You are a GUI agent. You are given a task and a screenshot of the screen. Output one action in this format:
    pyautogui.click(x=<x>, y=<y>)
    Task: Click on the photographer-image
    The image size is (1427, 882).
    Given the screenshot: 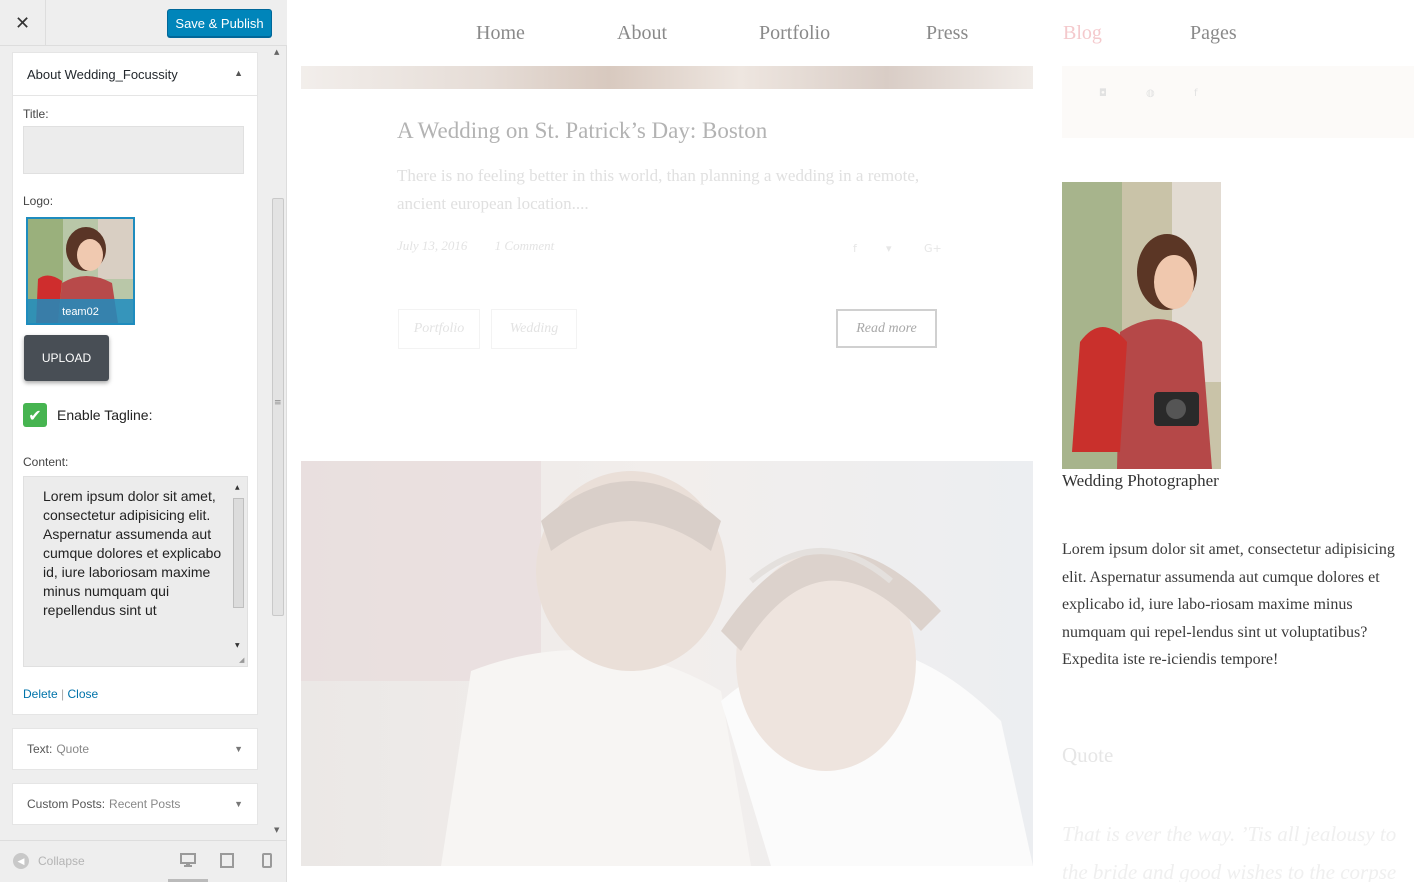 What is the action you would take?
    pyautogui.click(x=1141, y=325)
    